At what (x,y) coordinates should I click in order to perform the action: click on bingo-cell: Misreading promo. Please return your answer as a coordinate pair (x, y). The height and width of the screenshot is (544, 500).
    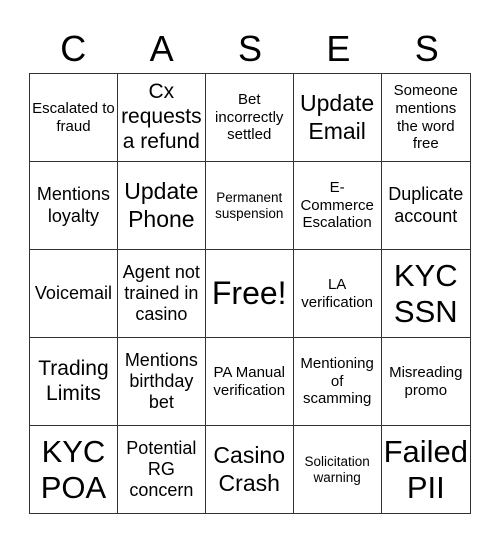
    Looking at the image, I should click on (426, 382).